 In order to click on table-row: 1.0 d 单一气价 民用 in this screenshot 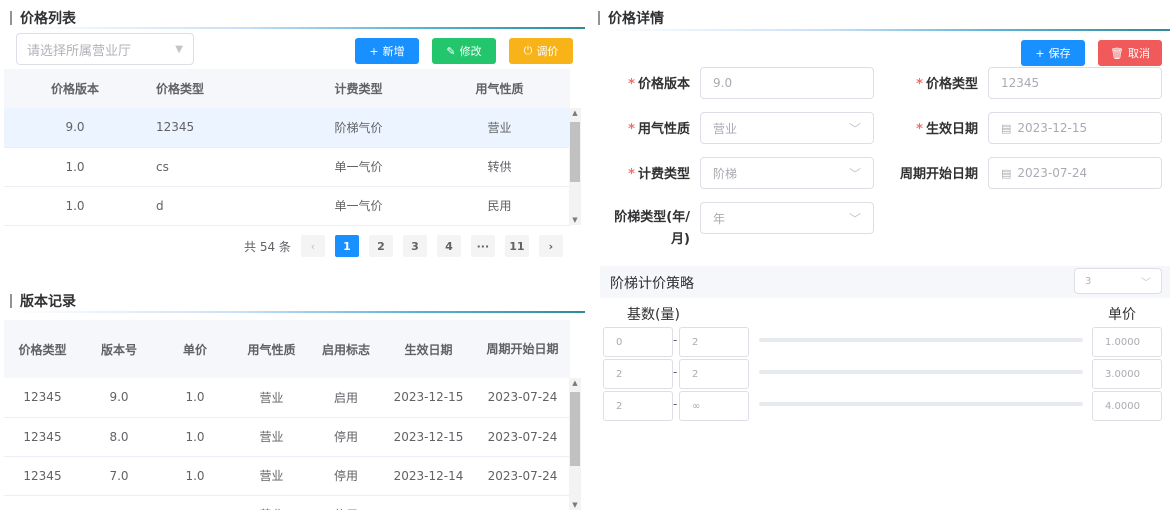, I will do `click(287, 206)`.